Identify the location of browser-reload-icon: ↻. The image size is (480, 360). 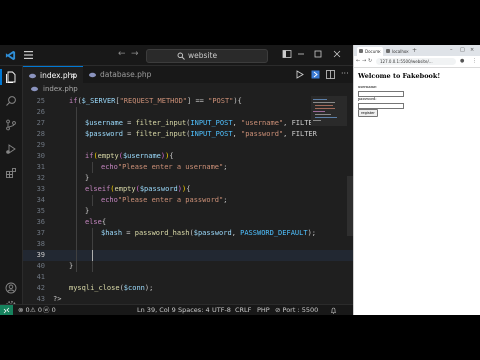
(370, 61).